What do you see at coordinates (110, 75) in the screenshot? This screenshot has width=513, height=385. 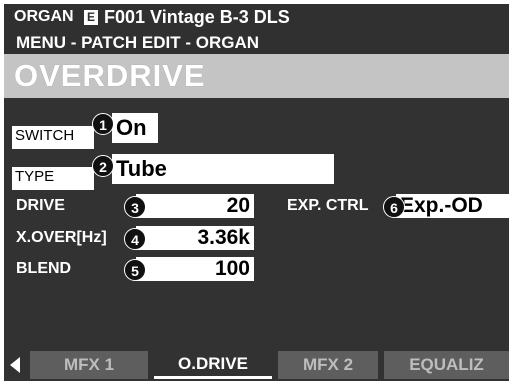 I see `page-title: OVERDRIVE` at bounding box center [110, 75].